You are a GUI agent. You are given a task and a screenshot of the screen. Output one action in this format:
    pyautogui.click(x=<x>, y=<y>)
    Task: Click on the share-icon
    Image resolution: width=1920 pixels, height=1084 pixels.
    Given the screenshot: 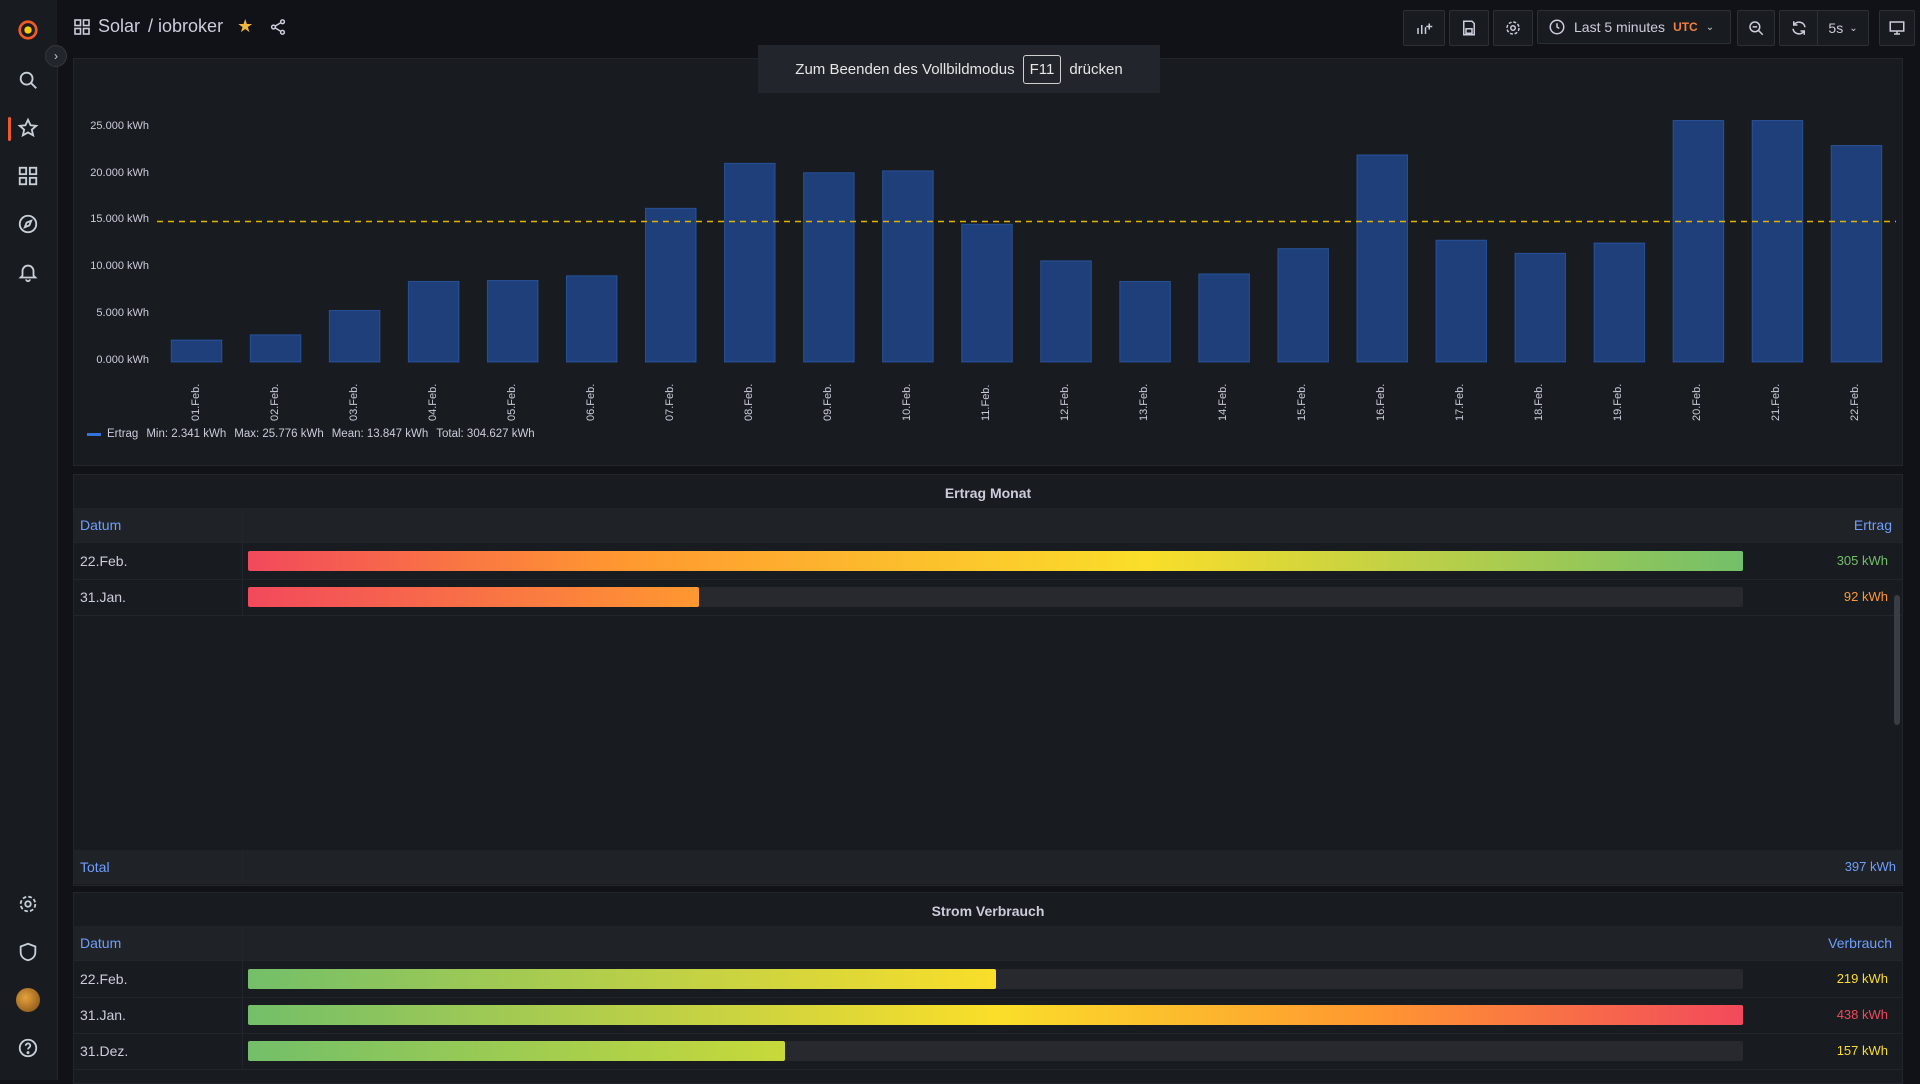 What is the action you would take?
    pyautogui.click(x=278, y=27)
    